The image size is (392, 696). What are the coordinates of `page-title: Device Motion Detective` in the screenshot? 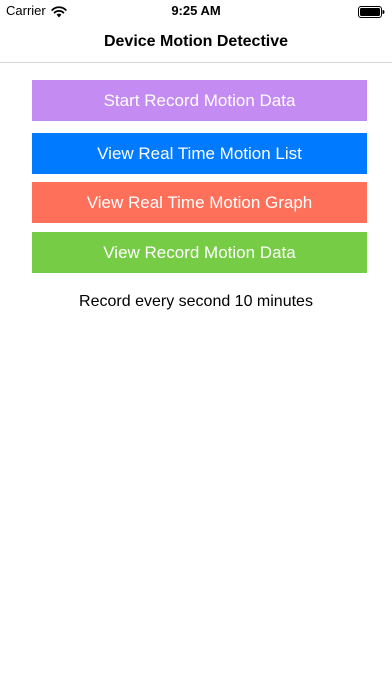 It's located at (196, 41).